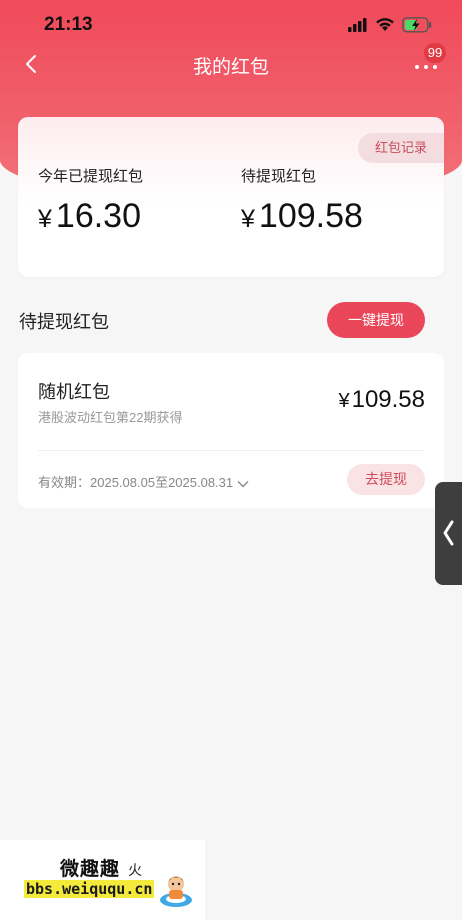 The width and height of the screenshot is (462, 920). I want to click on chevron-down-icon, so click(243, 484).